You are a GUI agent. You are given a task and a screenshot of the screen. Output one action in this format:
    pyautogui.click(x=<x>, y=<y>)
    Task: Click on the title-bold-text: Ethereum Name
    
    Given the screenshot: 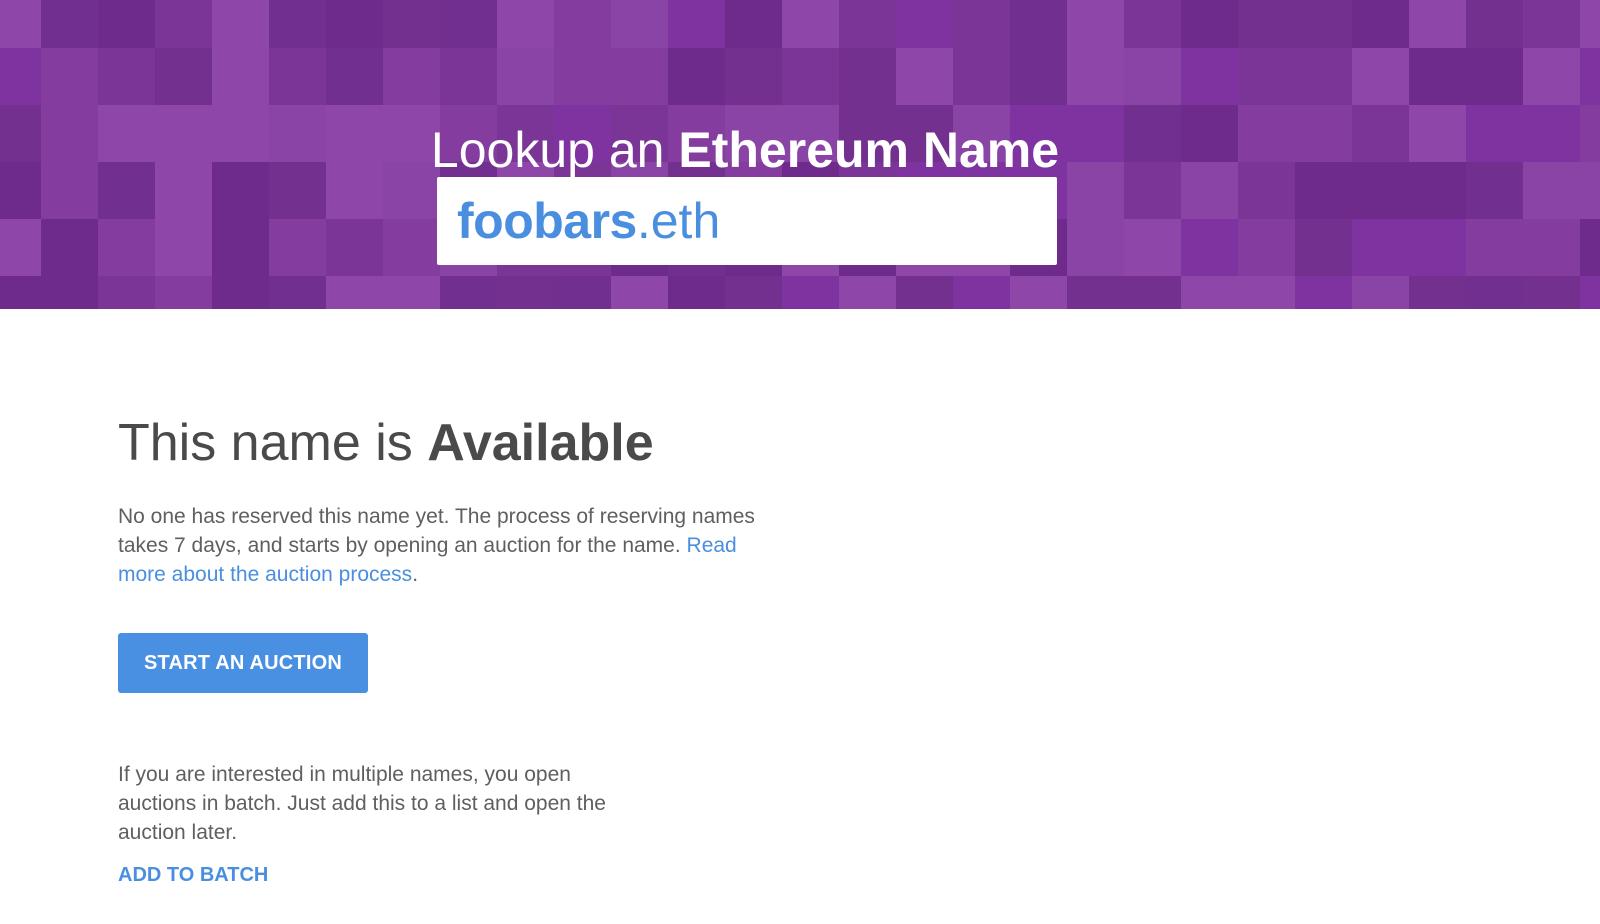 What is the action you would take?
    pyautogui.click(x=869, y=149)
    